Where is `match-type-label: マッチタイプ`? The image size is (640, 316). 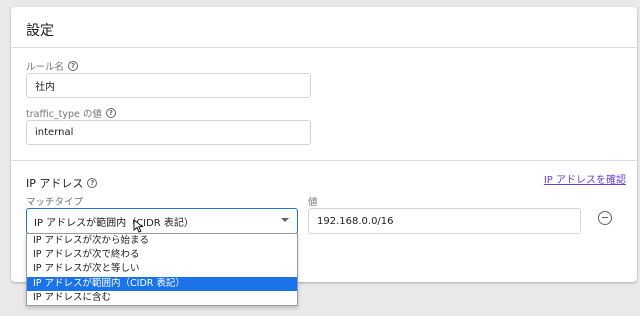 match-type-label: マッチタイプ is located at coordinates (55, 202).